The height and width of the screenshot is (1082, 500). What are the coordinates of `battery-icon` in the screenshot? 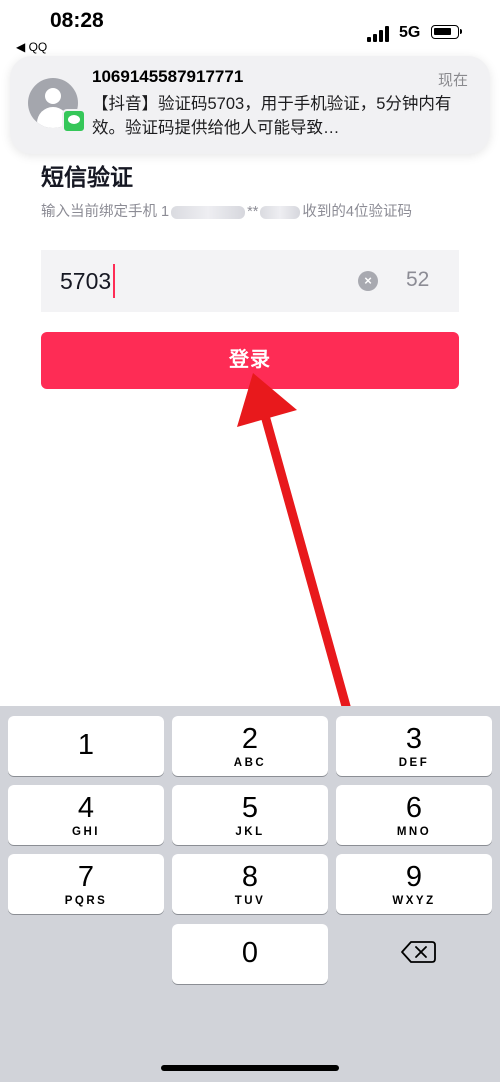 It's located at (446, 32).